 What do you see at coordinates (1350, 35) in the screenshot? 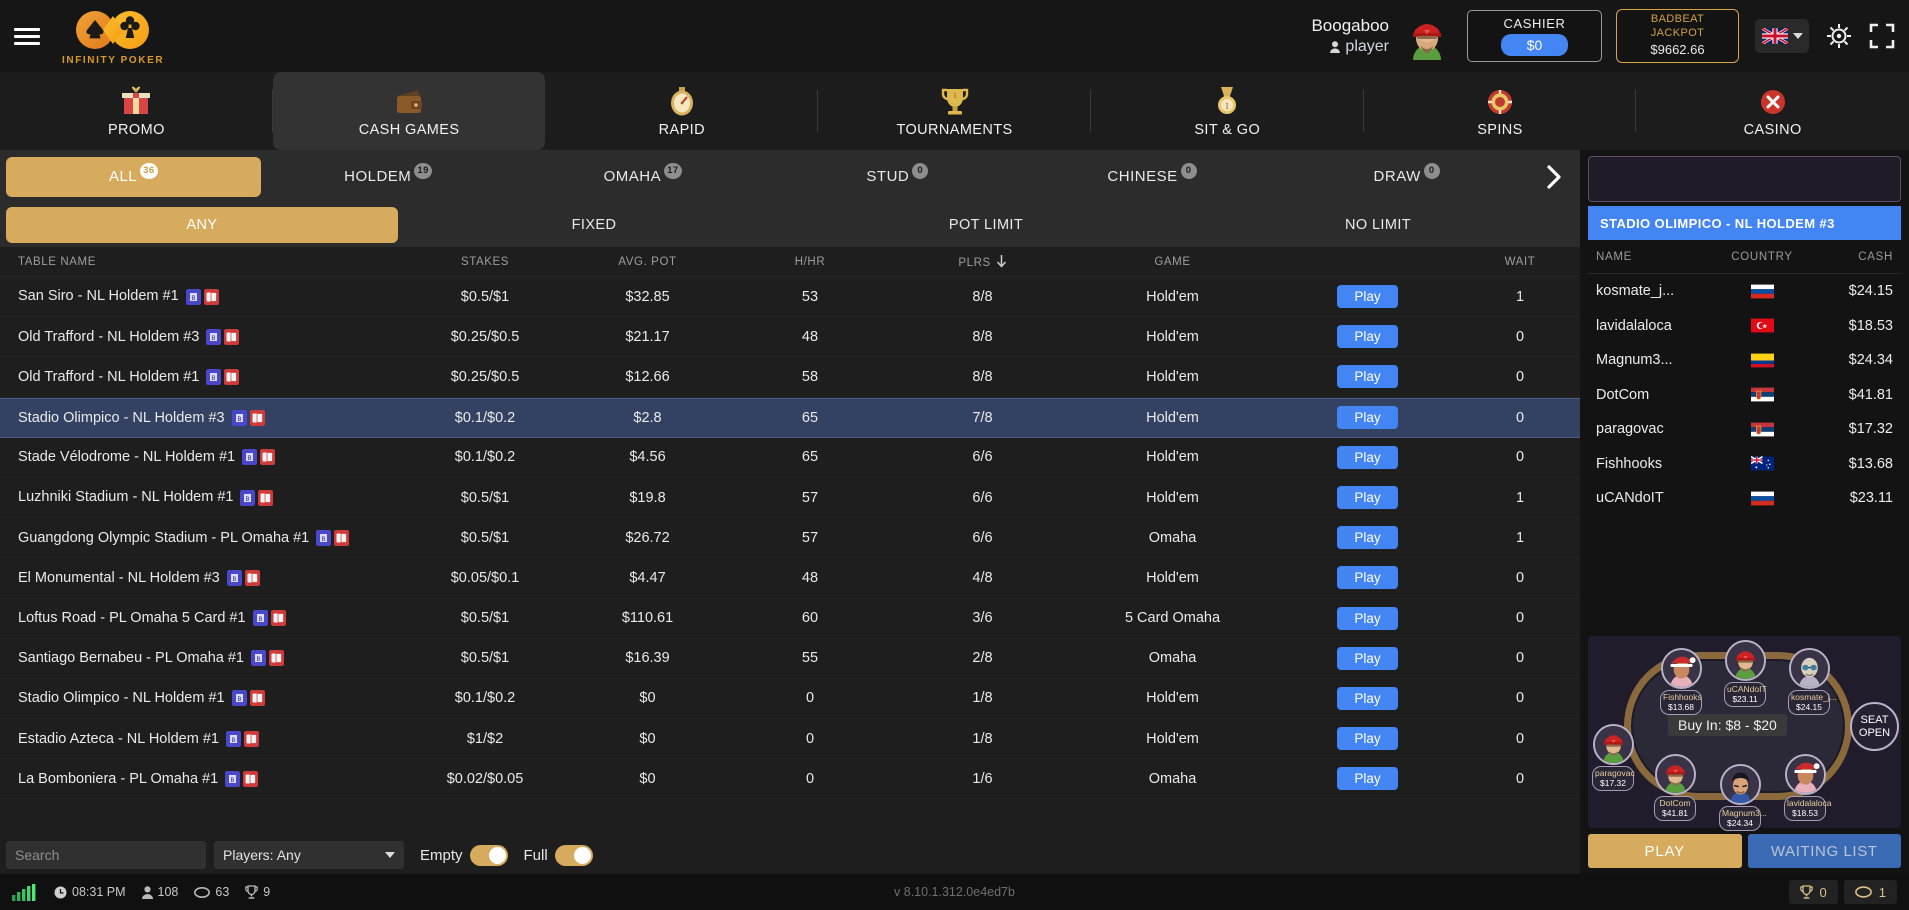
I see `user-info: Boogaboo player` at bounding box center [1350, 35].